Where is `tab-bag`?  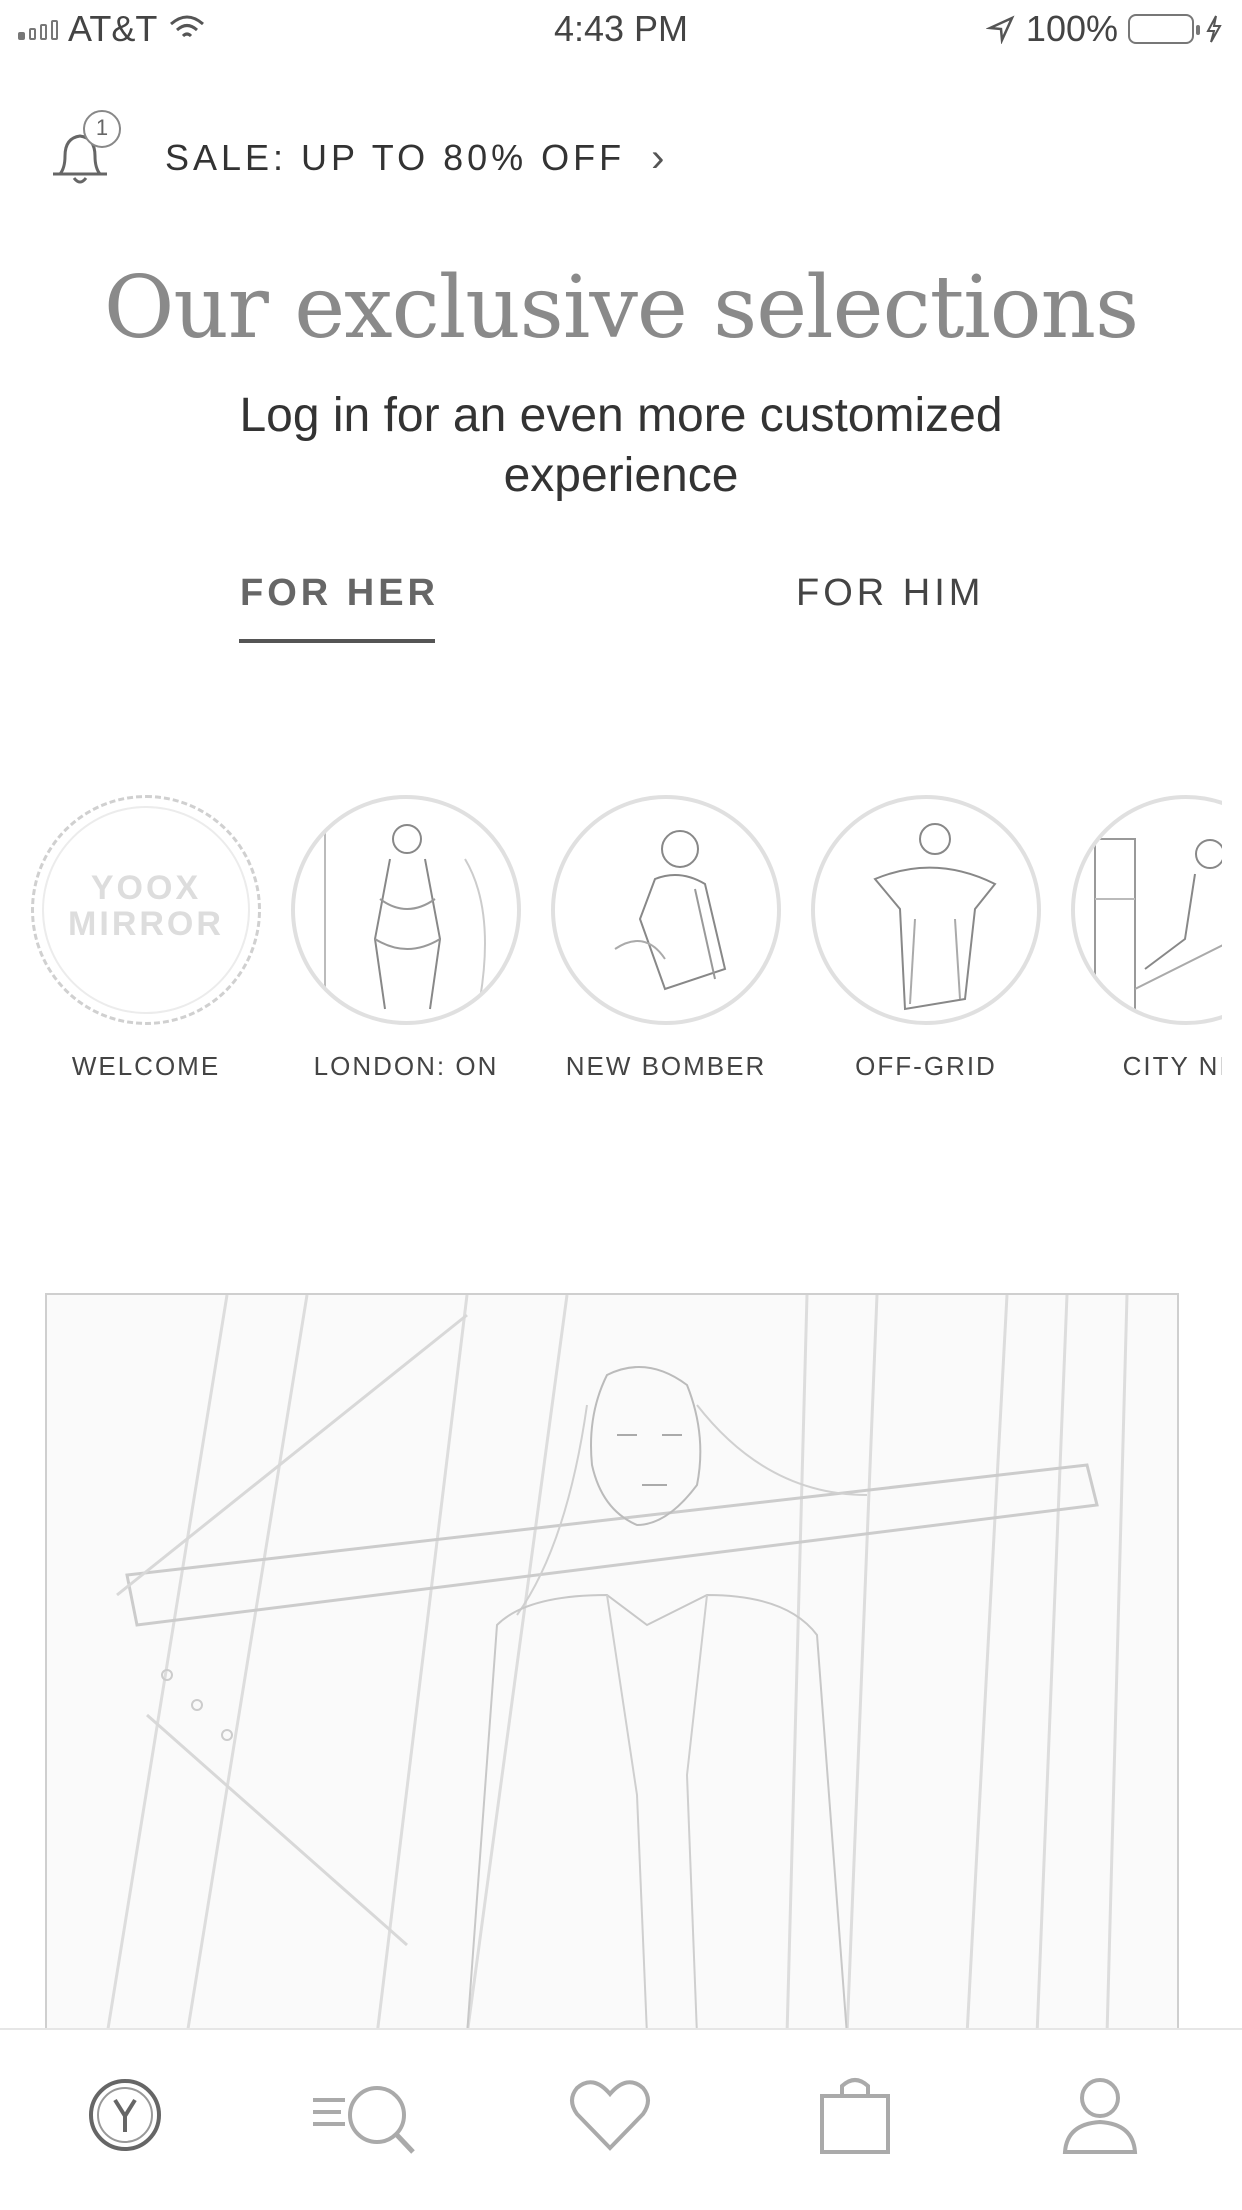
tab-bag is located at coordinates (855, 2115).